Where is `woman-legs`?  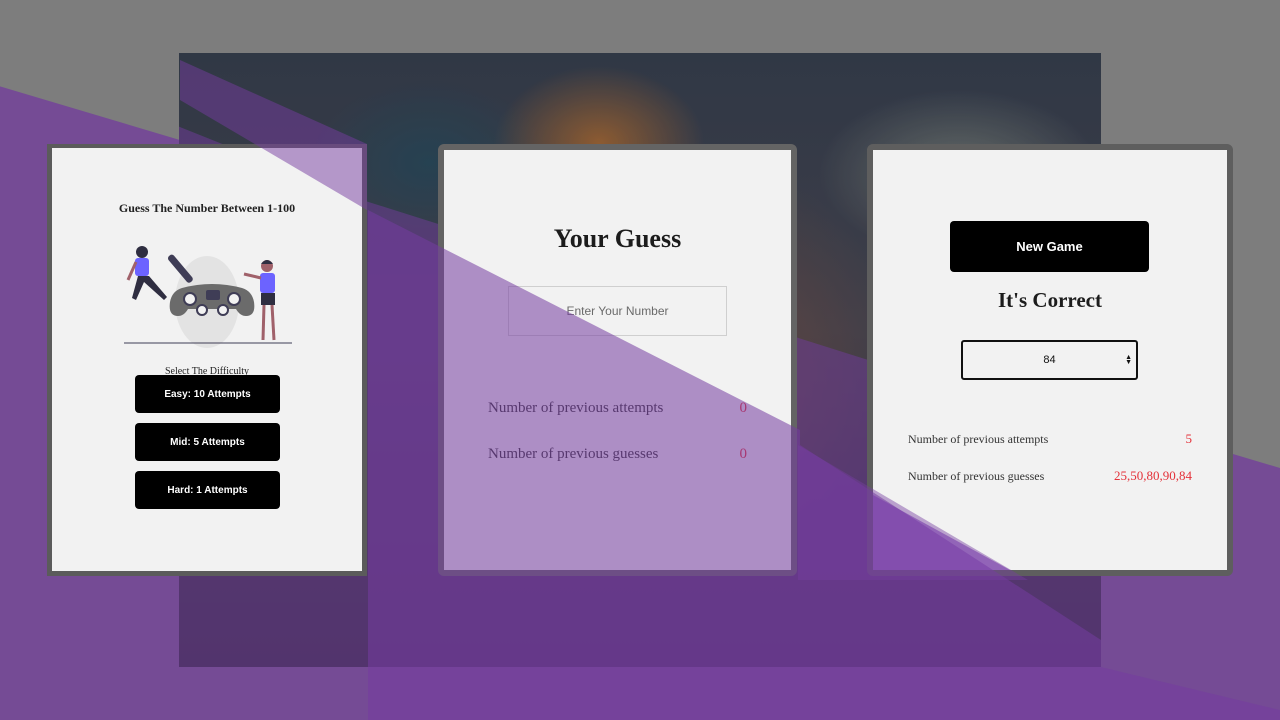 woman-legs is located at coordinates (149, 288).